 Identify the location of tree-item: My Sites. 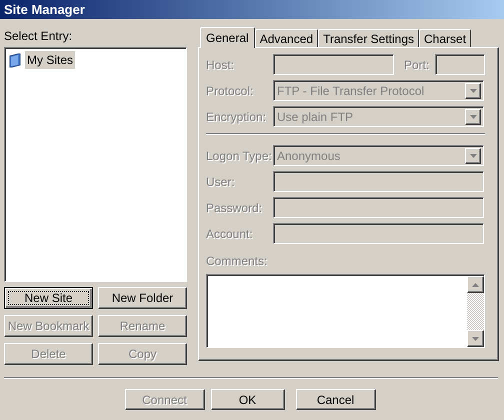
(50, 60).